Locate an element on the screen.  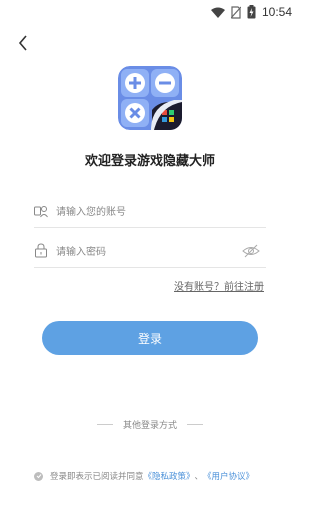
agreement: 登录即表示已阅读并同意 《隐私政策》 、 《用户协议》 is located at coordinates (159, 476).